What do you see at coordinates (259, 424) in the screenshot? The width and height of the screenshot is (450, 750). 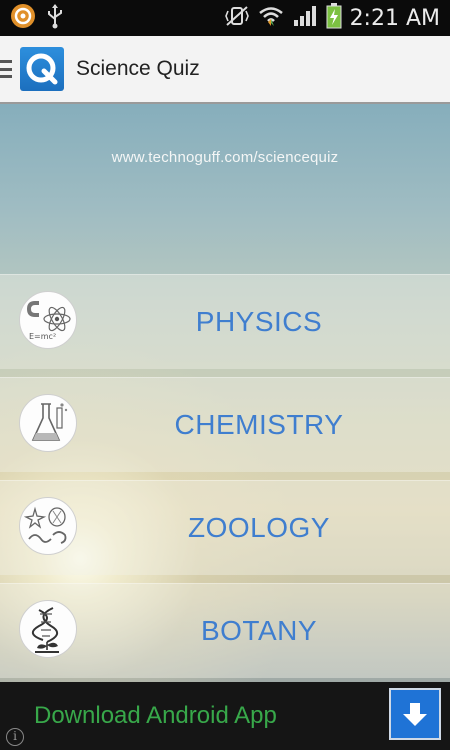 I see `category-label: CHEMISTRY` at bounding box center [259, 424].